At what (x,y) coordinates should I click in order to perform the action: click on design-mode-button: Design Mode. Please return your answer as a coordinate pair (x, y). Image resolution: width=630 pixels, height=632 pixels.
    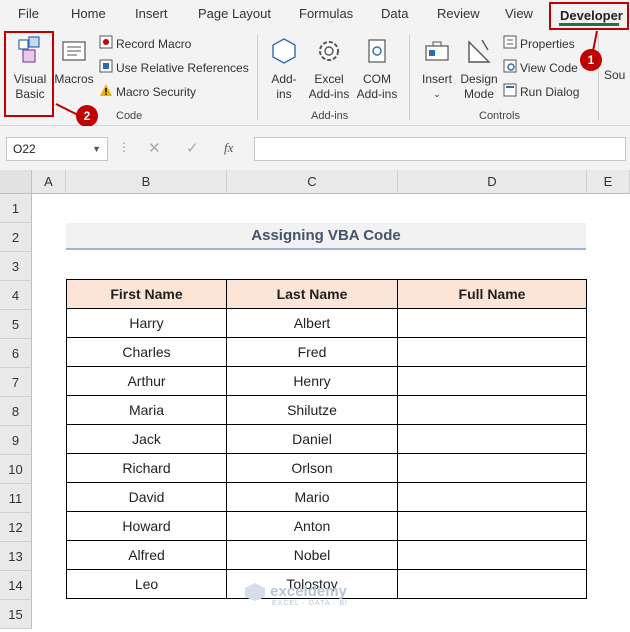
    Looking at the image, I should click on (479, 69).